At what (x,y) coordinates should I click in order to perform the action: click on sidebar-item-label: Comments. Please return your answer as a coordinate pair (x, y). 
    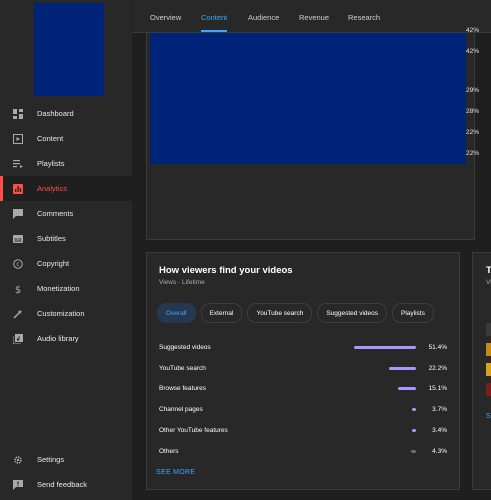
    Looking at the image, I should click on (55, 213).